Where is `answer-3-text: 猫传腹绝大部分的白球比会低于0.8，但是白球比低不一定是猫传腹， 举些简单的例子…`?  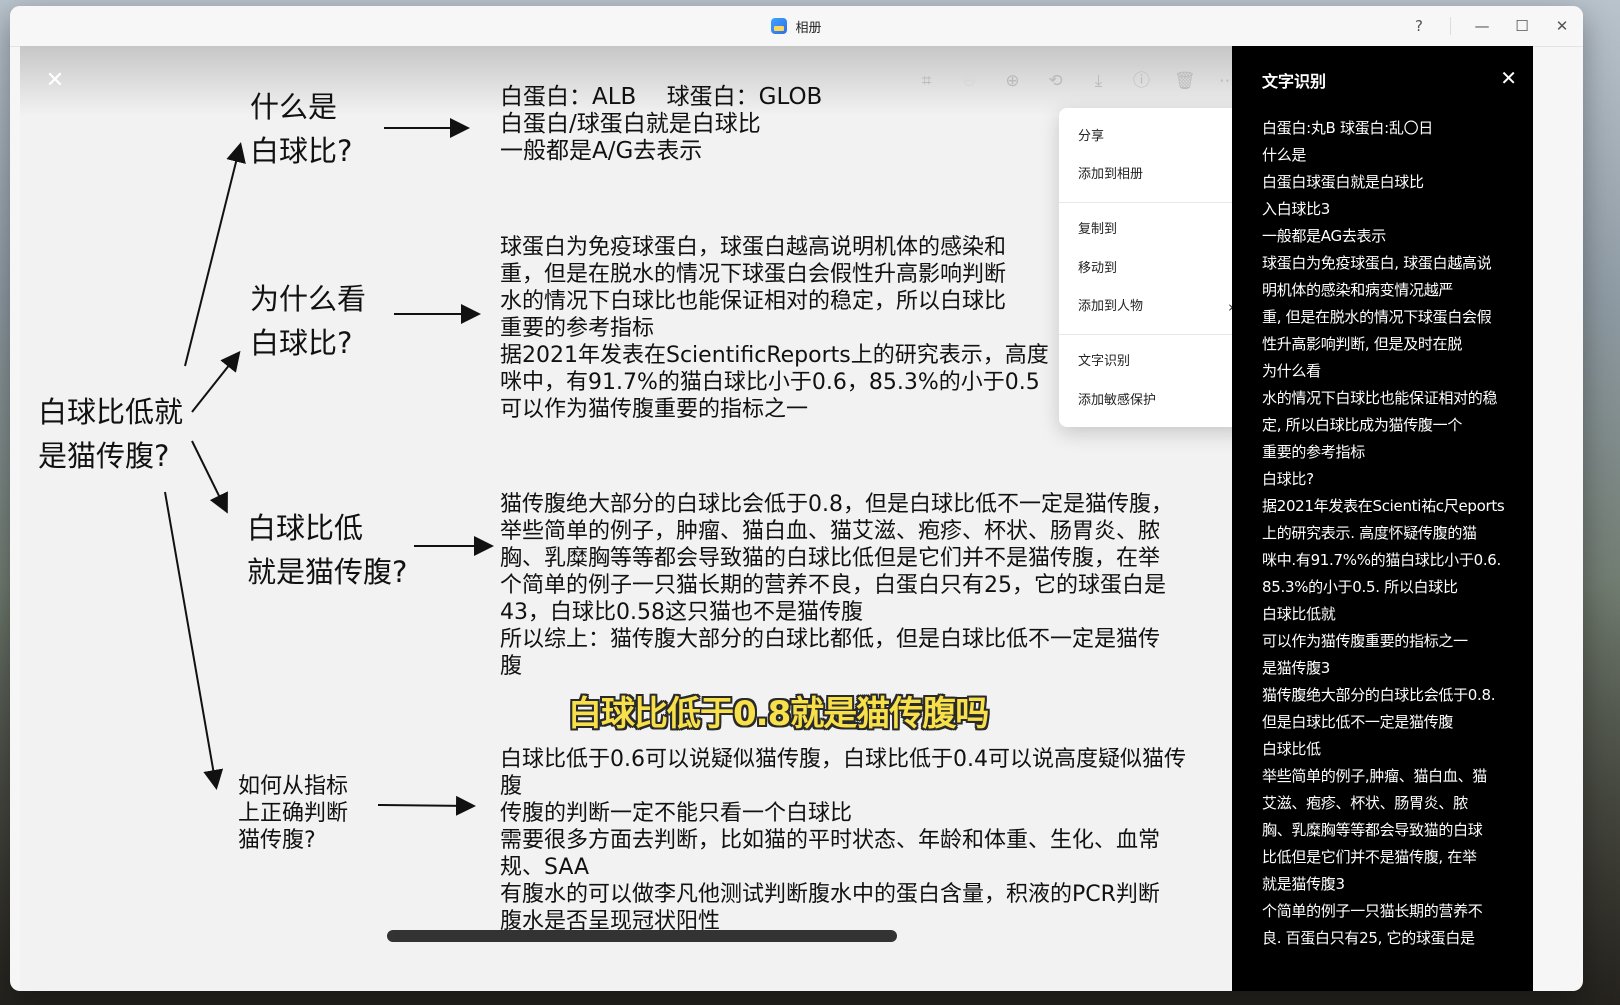 answer-3-text: 猫传腹绝大部分的白球比会低于0.8，但是白球比低不一定是猫传腹， 举些简单的例子… is located at coordinates (836, 585).